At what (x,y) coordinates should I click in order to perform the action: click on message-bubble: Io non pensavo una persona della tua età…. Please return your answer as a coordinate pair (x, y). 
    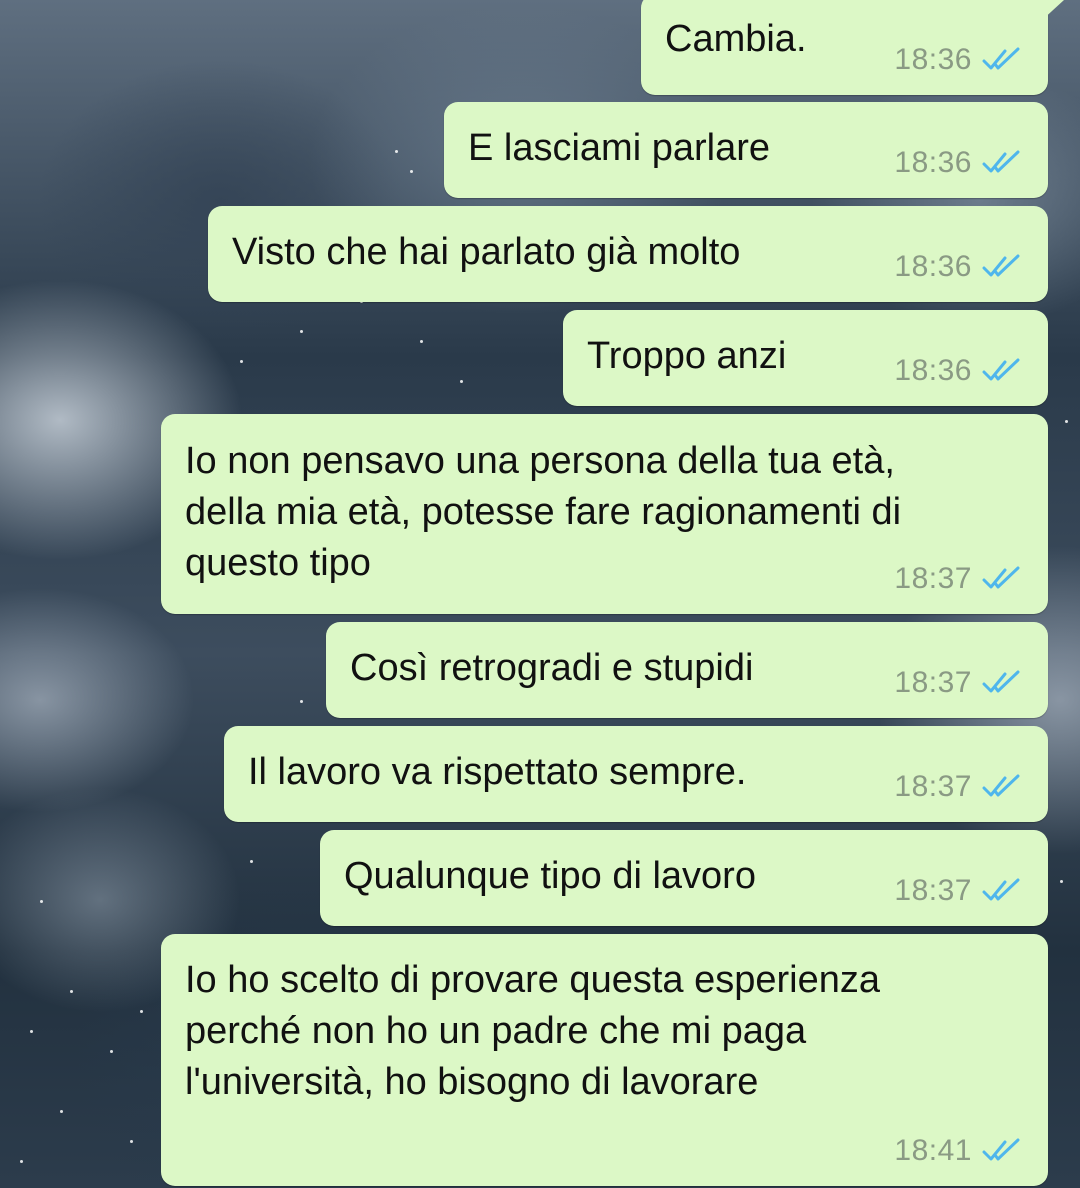
    Looking at the image, I should click on (604, 514).